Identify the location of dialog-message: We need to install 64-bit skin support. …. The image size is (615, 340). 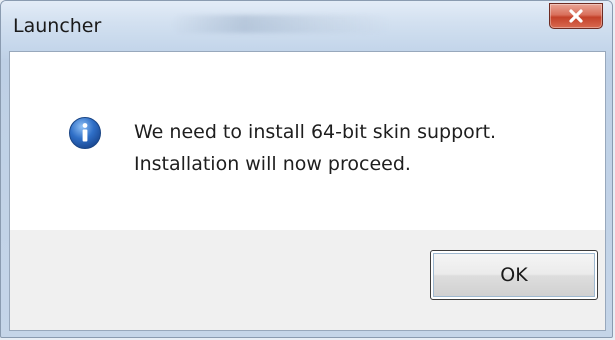
(315, 148).